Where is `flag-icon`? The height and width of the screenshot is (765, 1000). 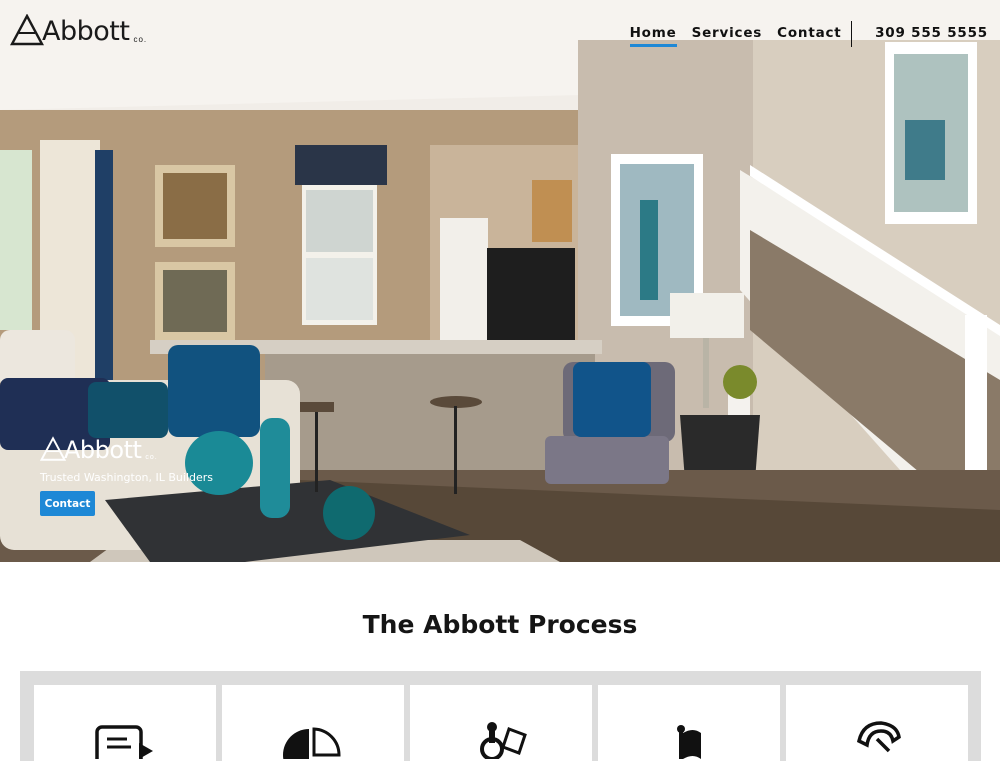
flag-icon is located at coordinates (689, 742).